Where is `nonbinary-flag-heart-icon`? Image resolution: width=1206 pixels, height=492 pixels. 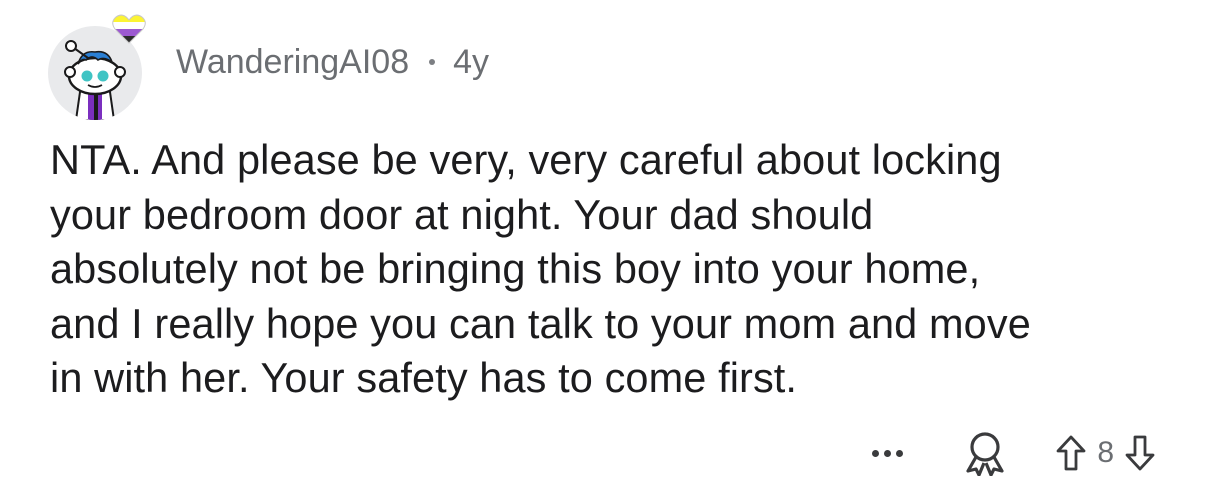
nonbinary-flag-heart-icon is located at coordinates (129, 29).